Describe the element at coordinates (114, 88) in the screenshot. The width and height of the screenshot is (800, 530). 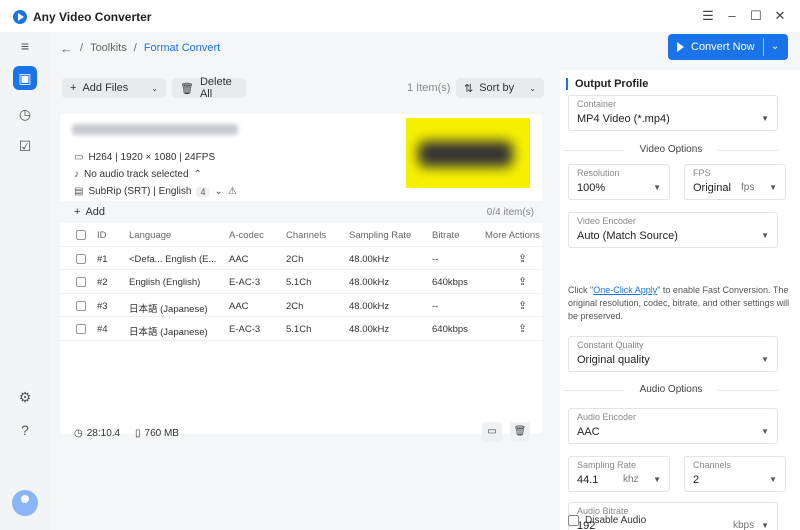
I see `add-files-button: + Add Files ⌄` at that location.